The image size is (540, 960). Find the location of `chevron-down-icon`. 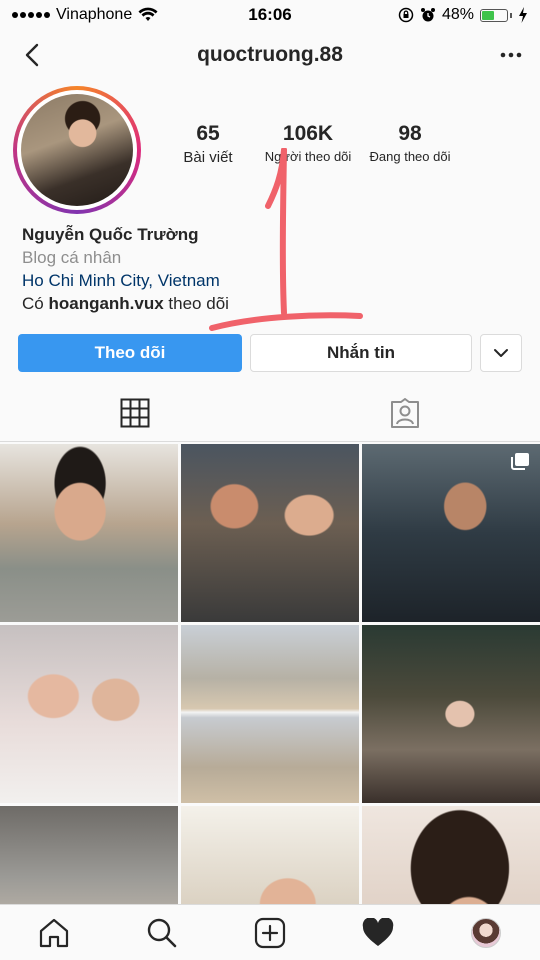

chevron-down-icon is located at coordinates (501, 353).